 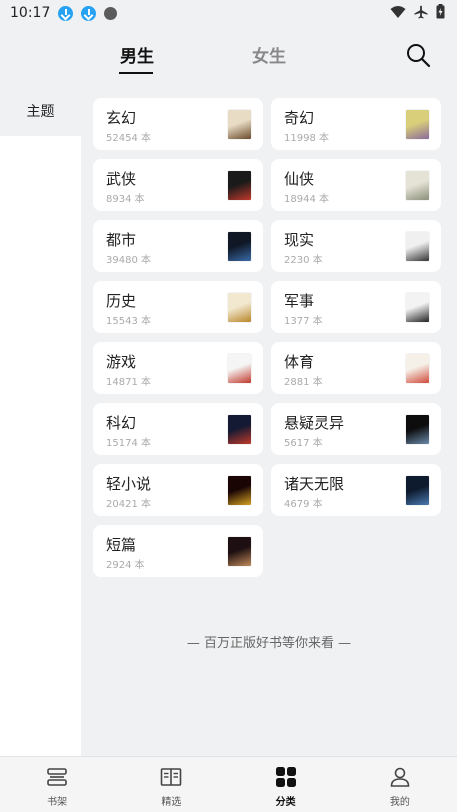 I want to click on nav-item-bookshelf: 书架, so click(x=57, y=784).